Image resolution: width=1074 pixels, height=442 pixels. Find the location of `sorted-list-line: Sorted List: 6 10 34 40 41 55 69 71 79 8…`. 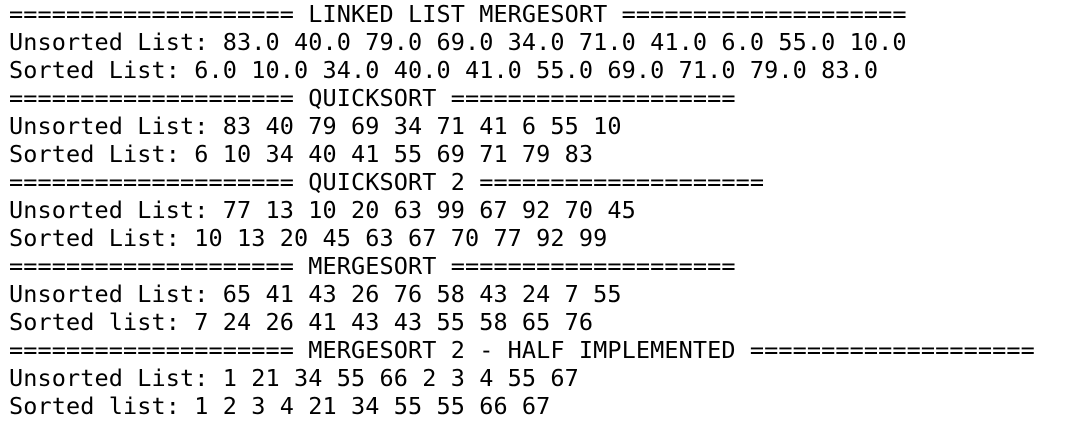

sorted-list-line: Sorted List: 6 10 34 40 41 55 69 71 79 8… is located at coordinates (301, 154).